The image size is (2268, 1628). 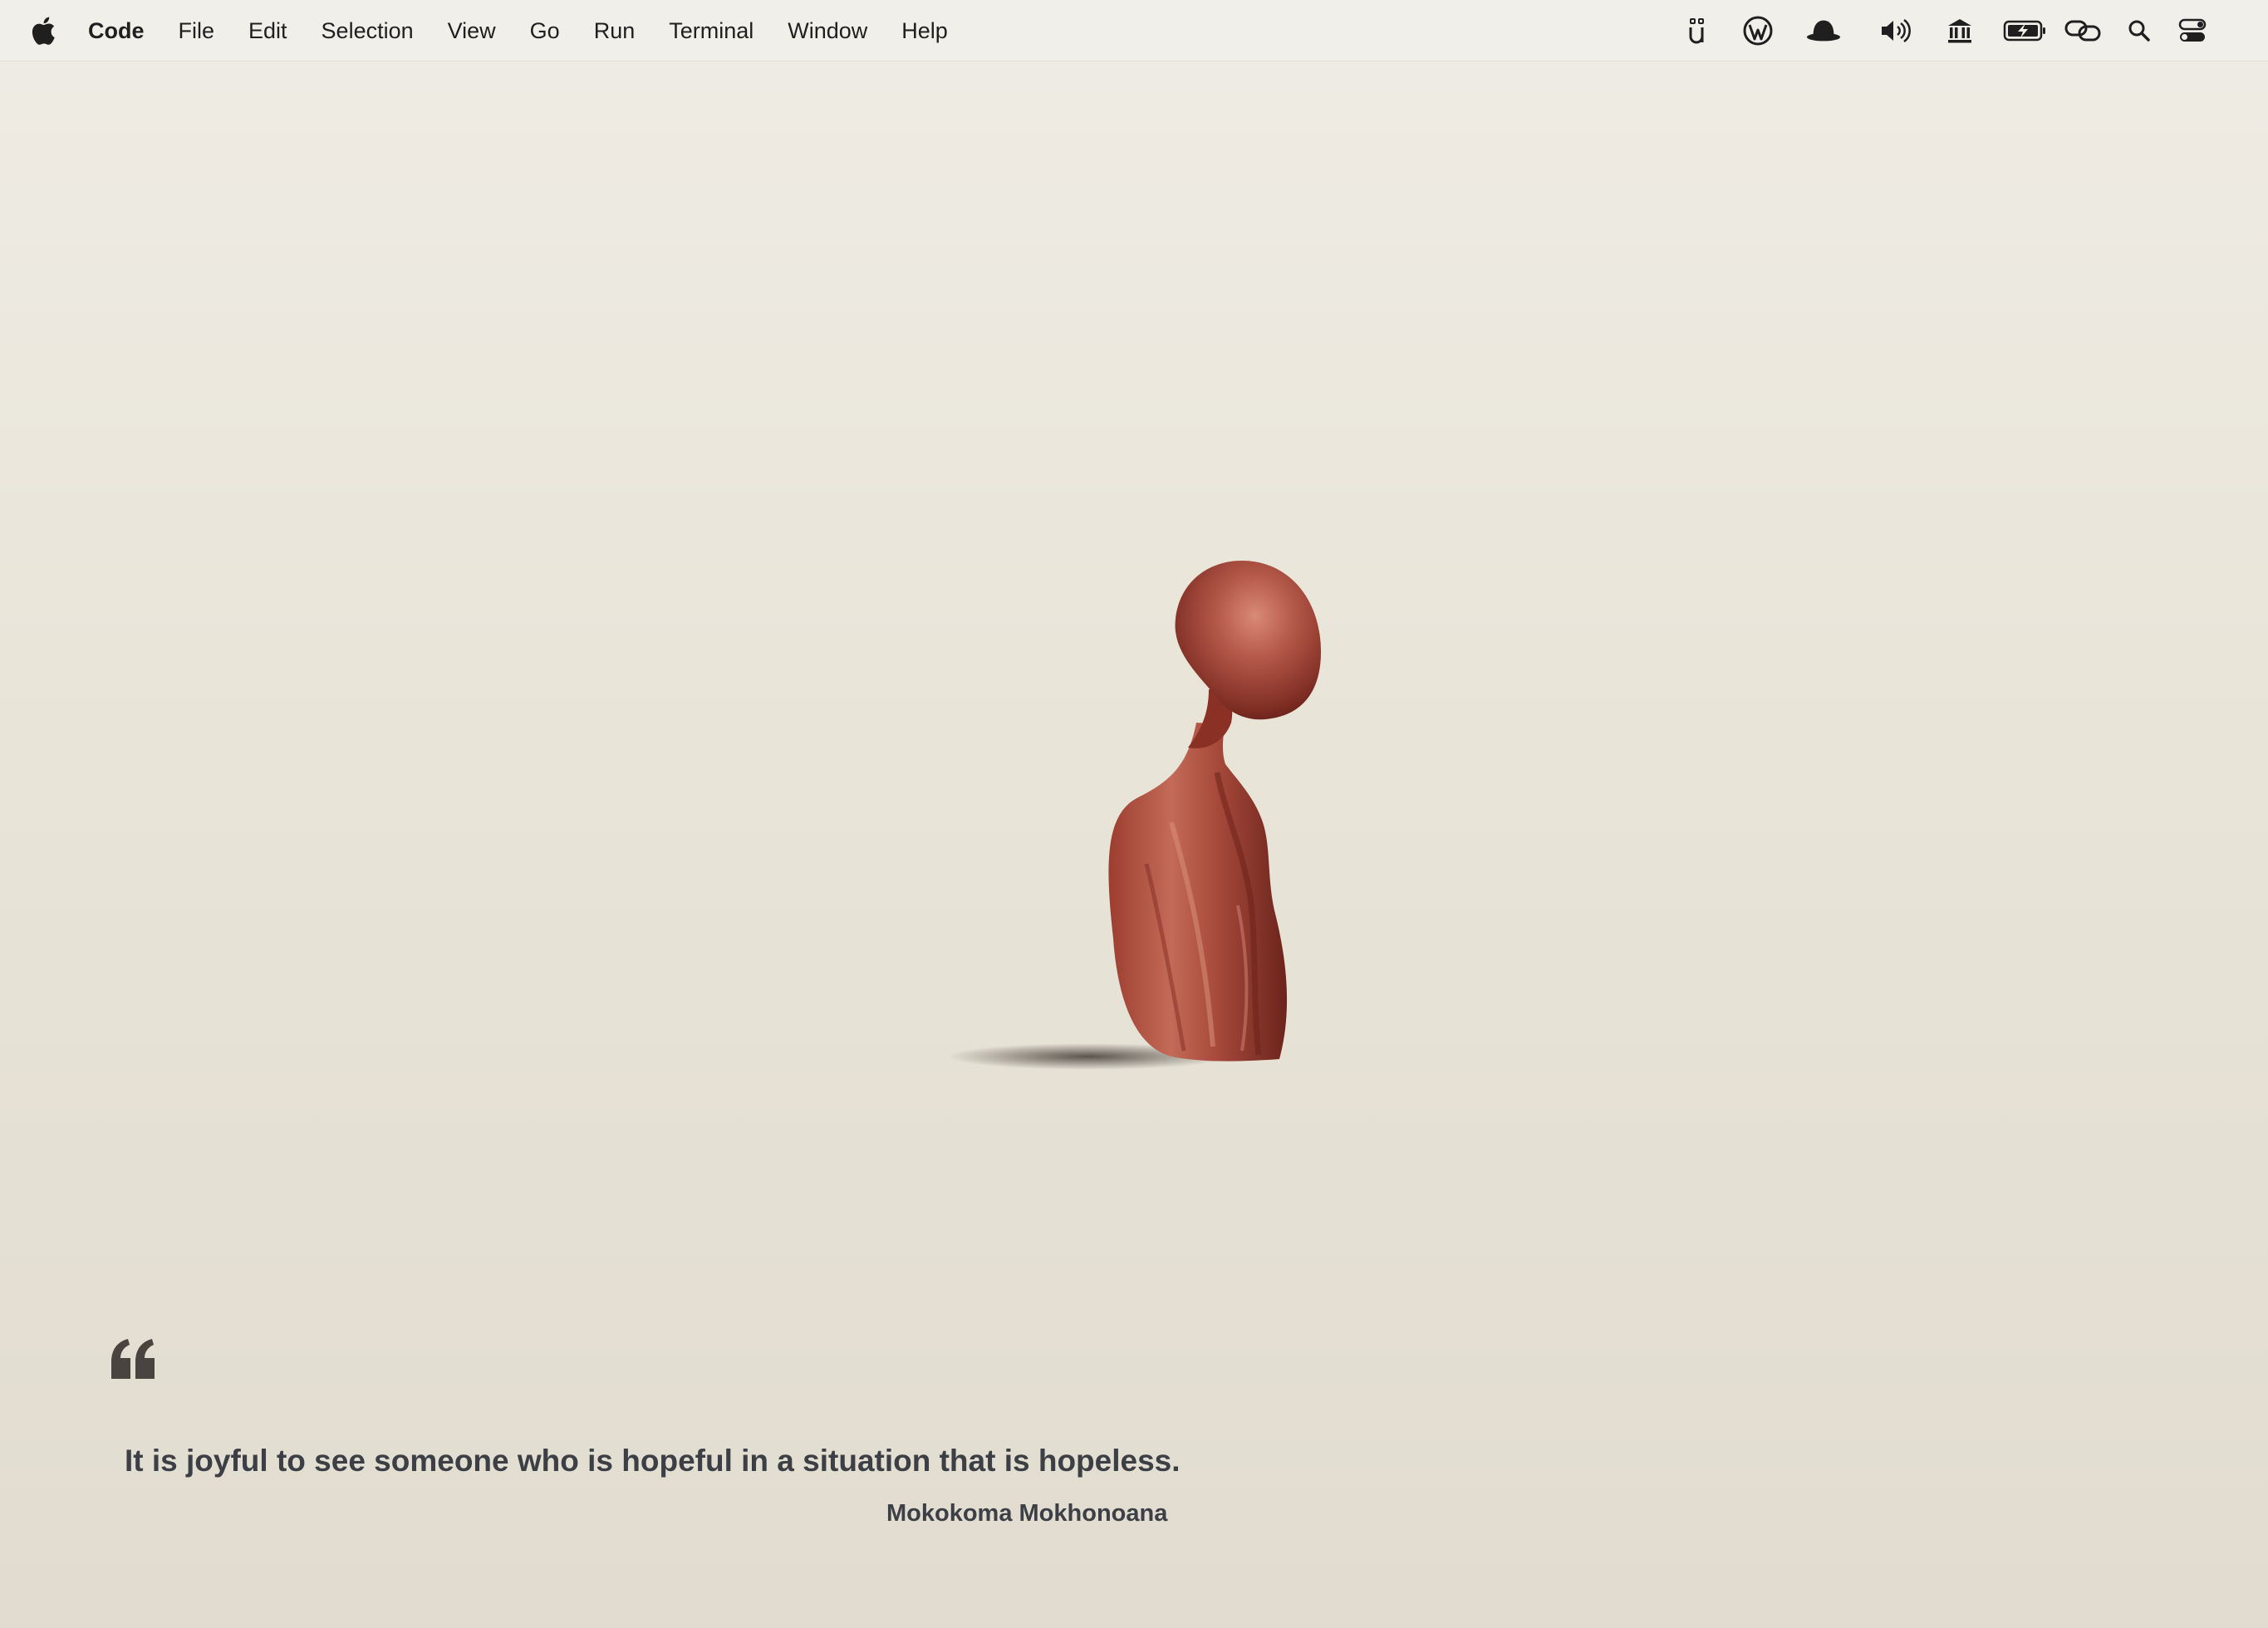 What do you see at coordinates (133, 1358) in the screenshot?
I see `quote-mark-icon` at bounding box center [133, 1358].